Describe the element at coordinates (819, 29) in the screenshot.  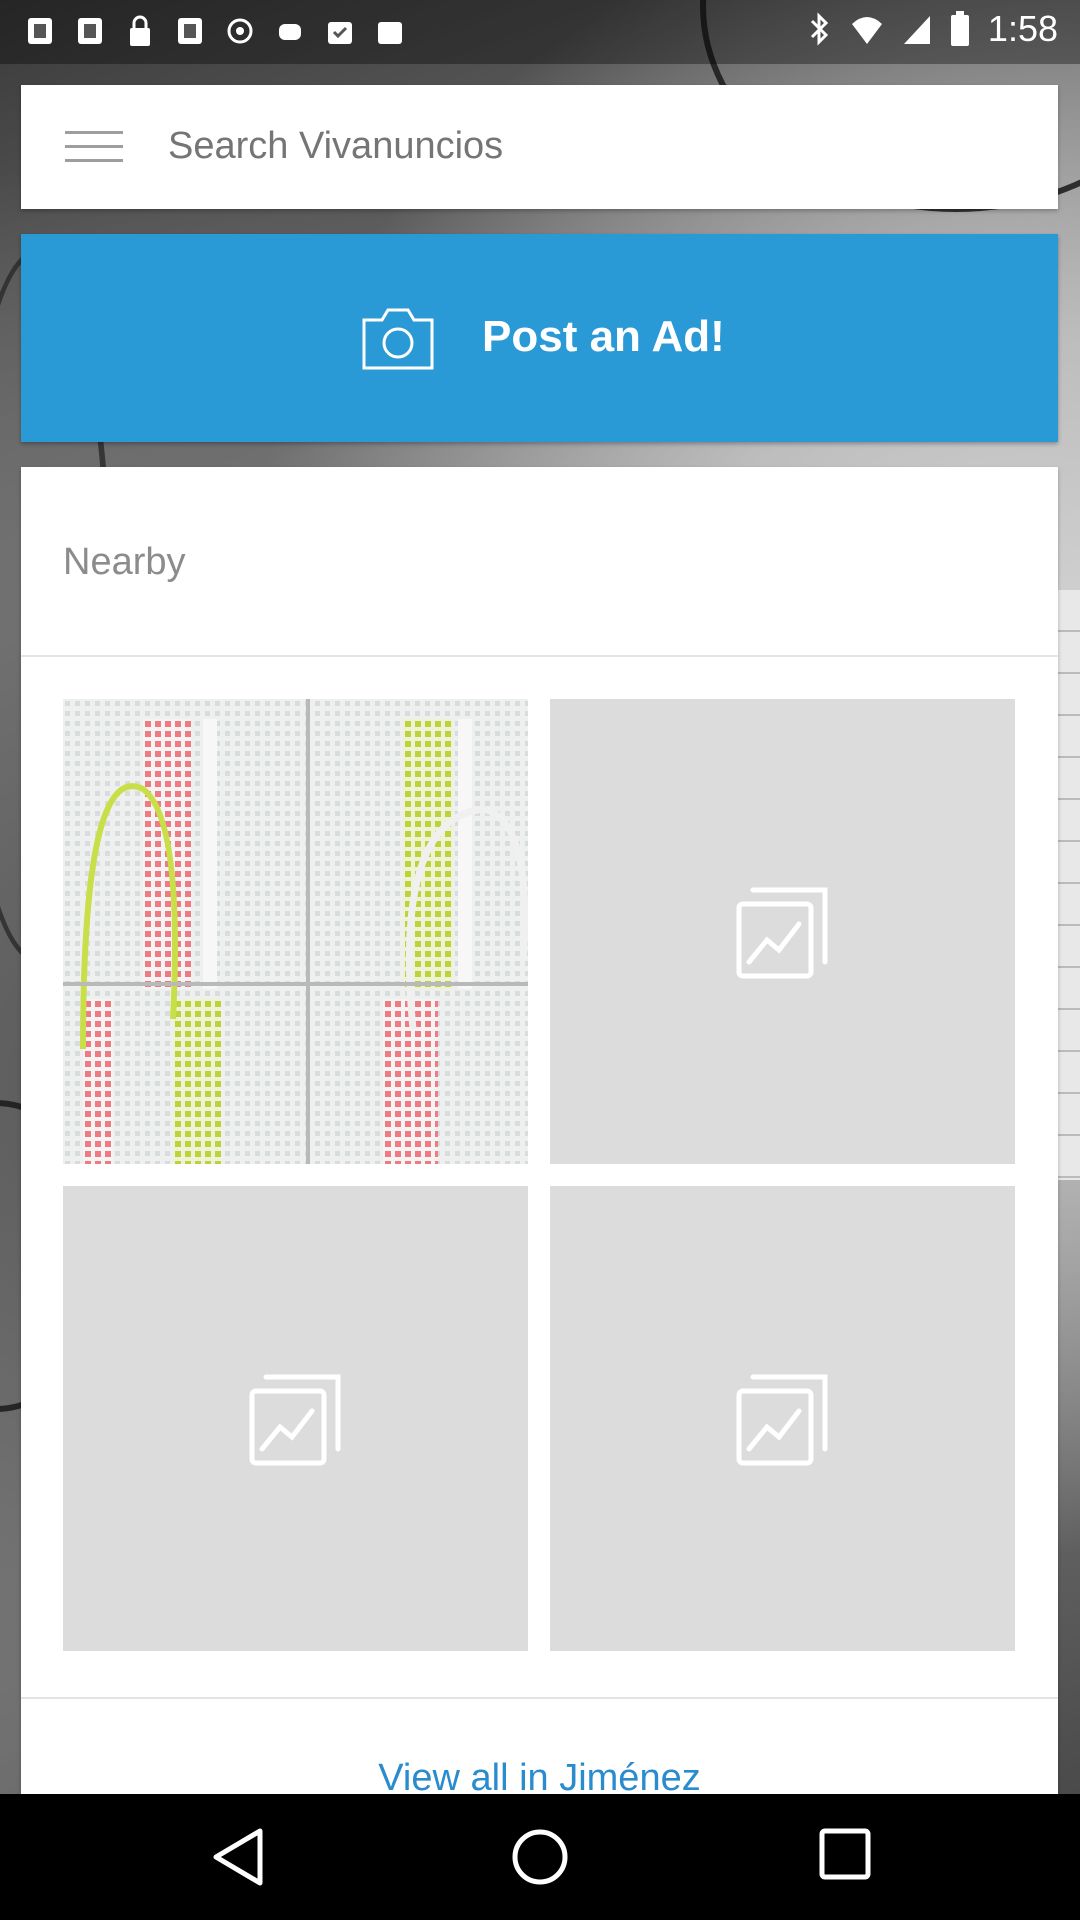
I see `bluetooth-icon` at that location.